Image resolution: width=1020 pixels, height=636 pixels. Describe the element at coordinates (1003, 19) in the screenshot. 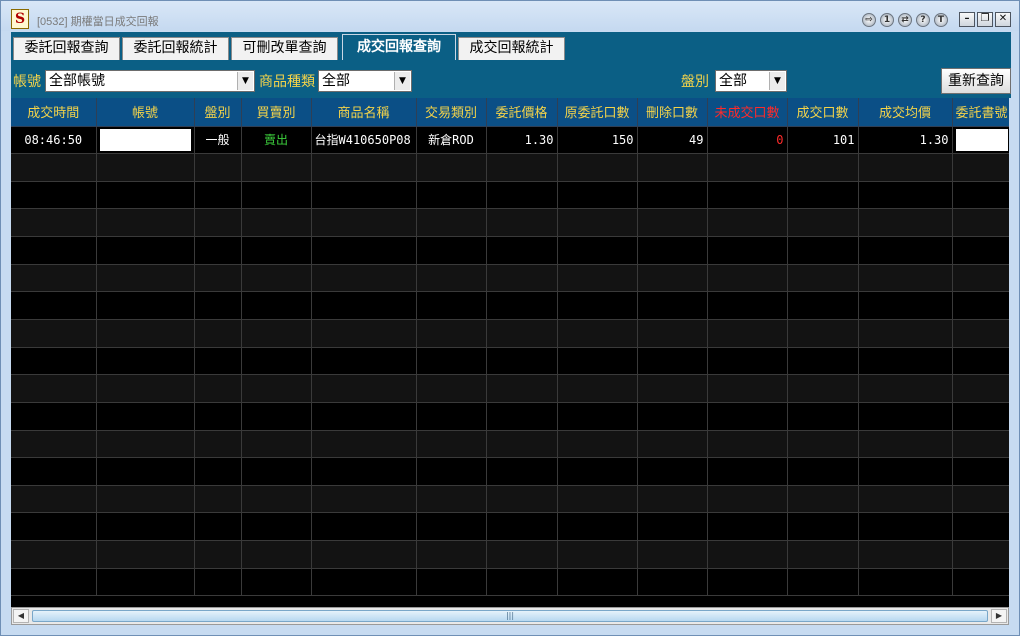

I see `close-button: ✕` at that location.